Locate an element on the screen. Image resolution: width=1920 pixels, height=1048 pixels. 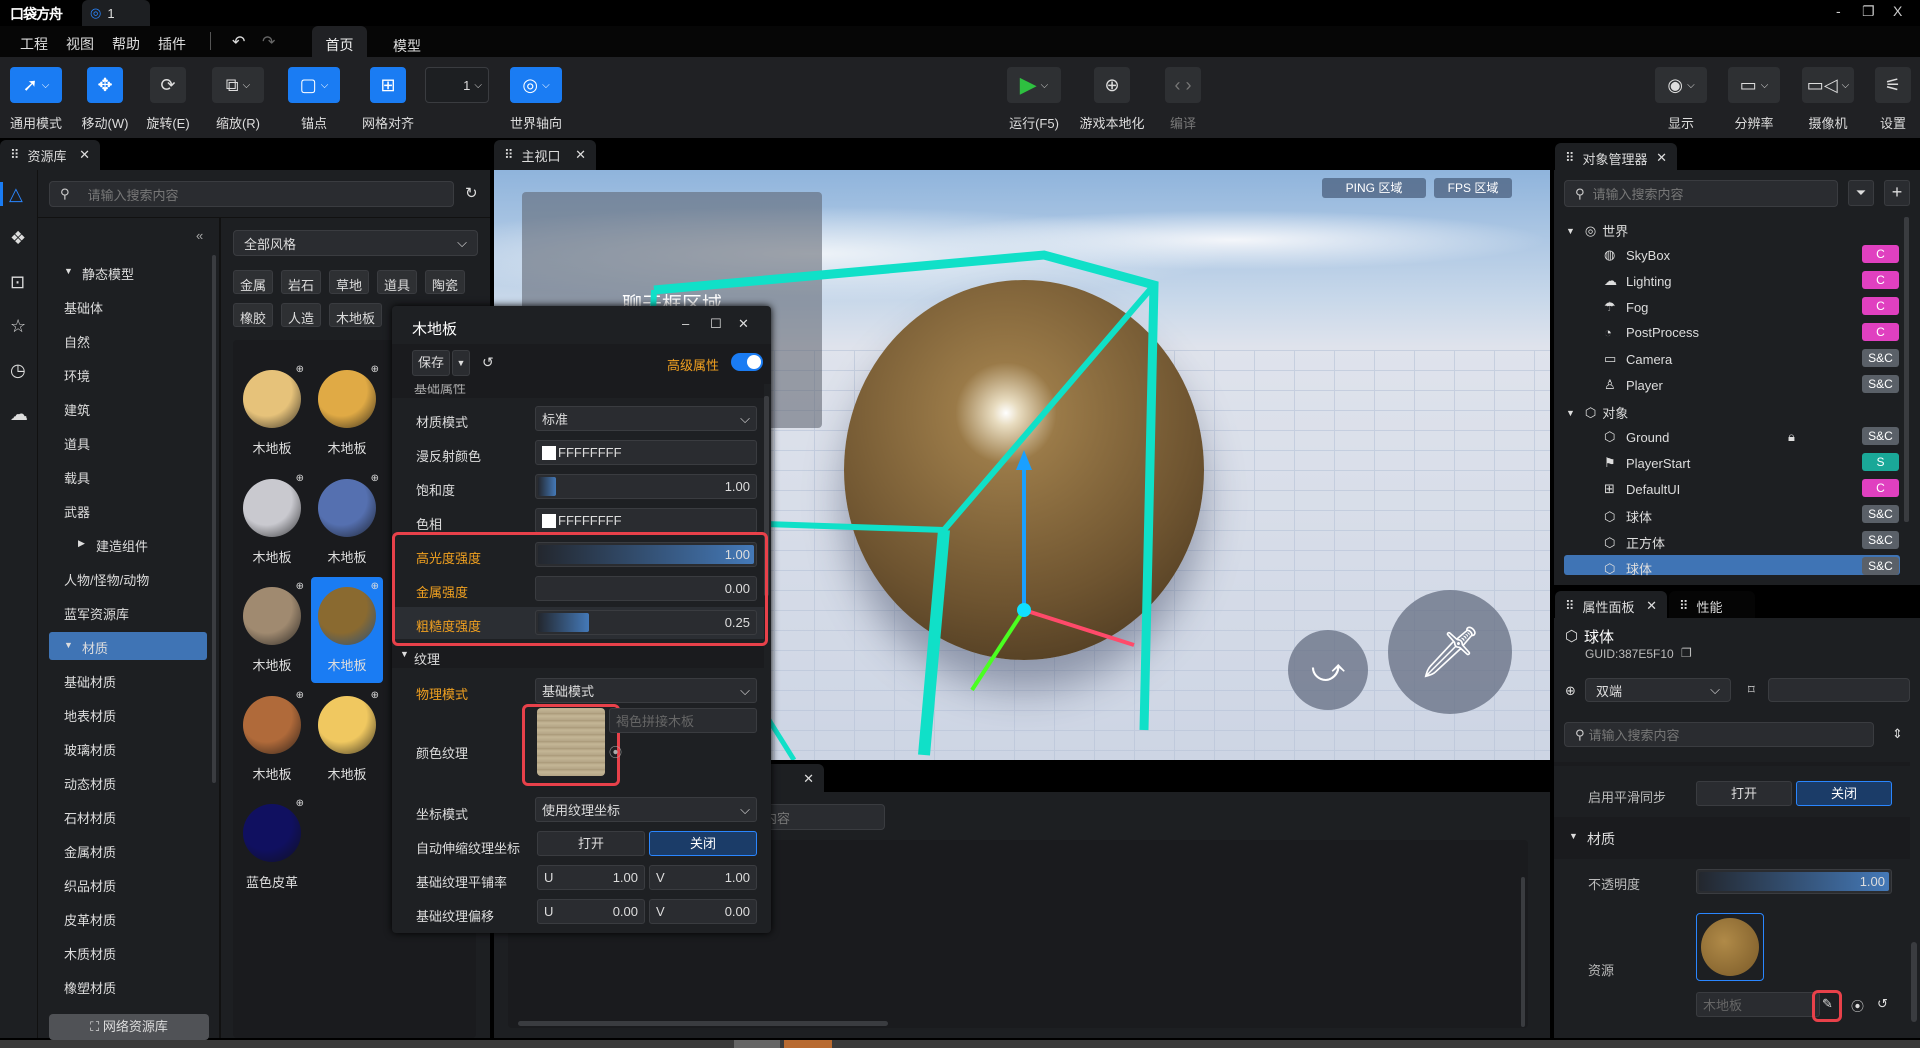
rotate-button: ⟳ 旋转(E) is located at coordinates (168, 99).